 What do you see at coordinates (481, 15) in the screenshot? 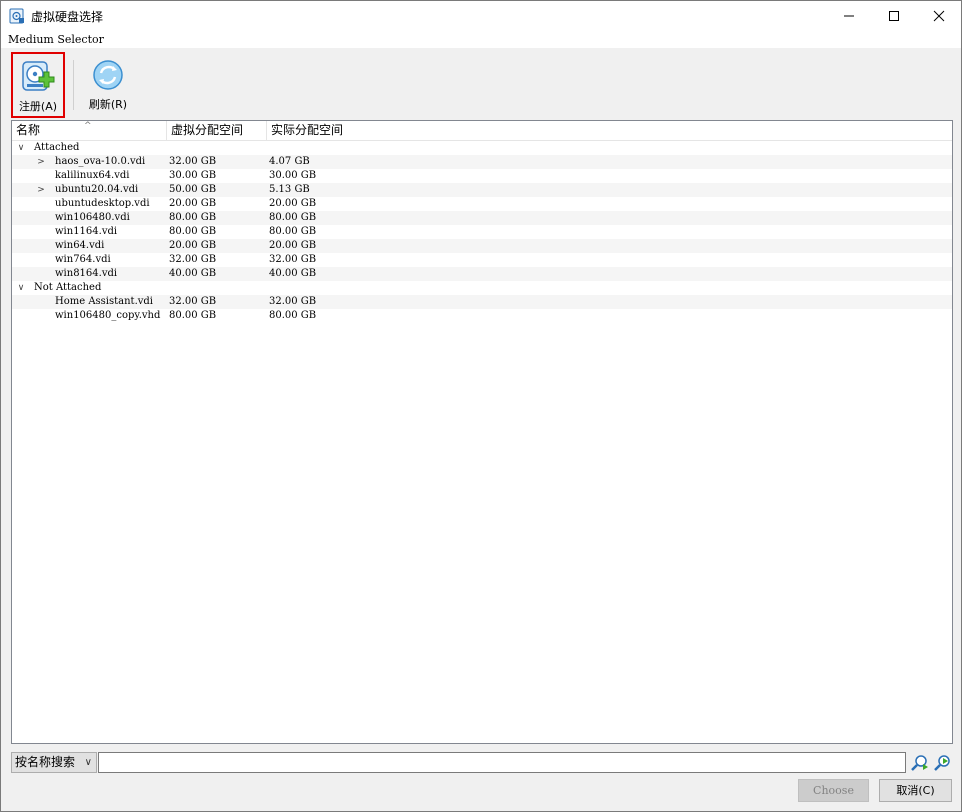
I see `title-bar: 虚拟硬盘选择` at bounding box center [481, 15].